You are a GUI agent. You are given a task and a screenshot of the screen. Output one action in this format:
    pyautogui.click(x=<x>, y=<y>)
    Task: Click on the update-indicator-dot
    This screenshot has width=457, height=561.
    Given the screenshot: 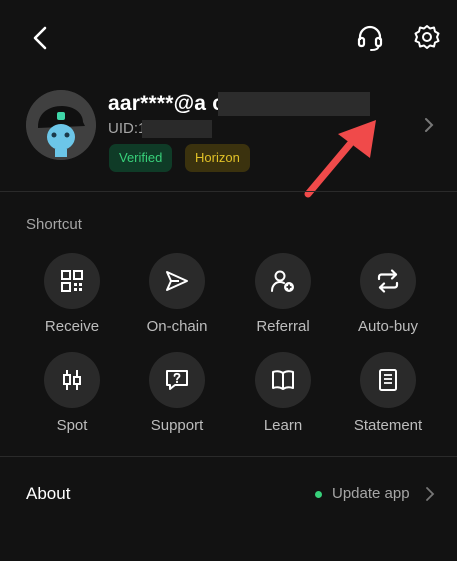 What is the action you would take?
    pyautogui.click(x=318, y=494)
    